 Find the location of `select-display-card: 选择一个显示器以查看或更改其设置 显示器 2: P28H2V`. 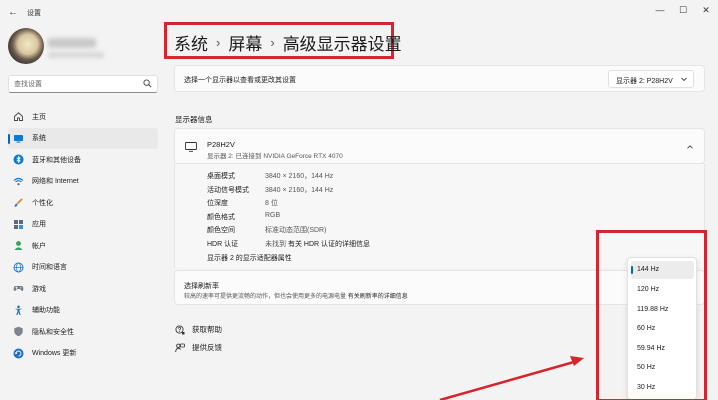

select-display-card: 选择一个显示器以查看或更改其设置 显示器 2: P28H2V is located at coordinates (439, 78).